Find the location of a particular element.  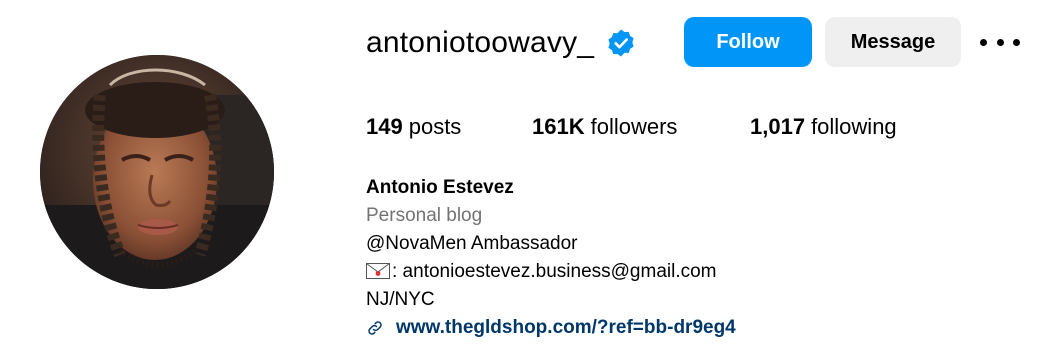

profile-avatar is located at coordinates (157, 172).